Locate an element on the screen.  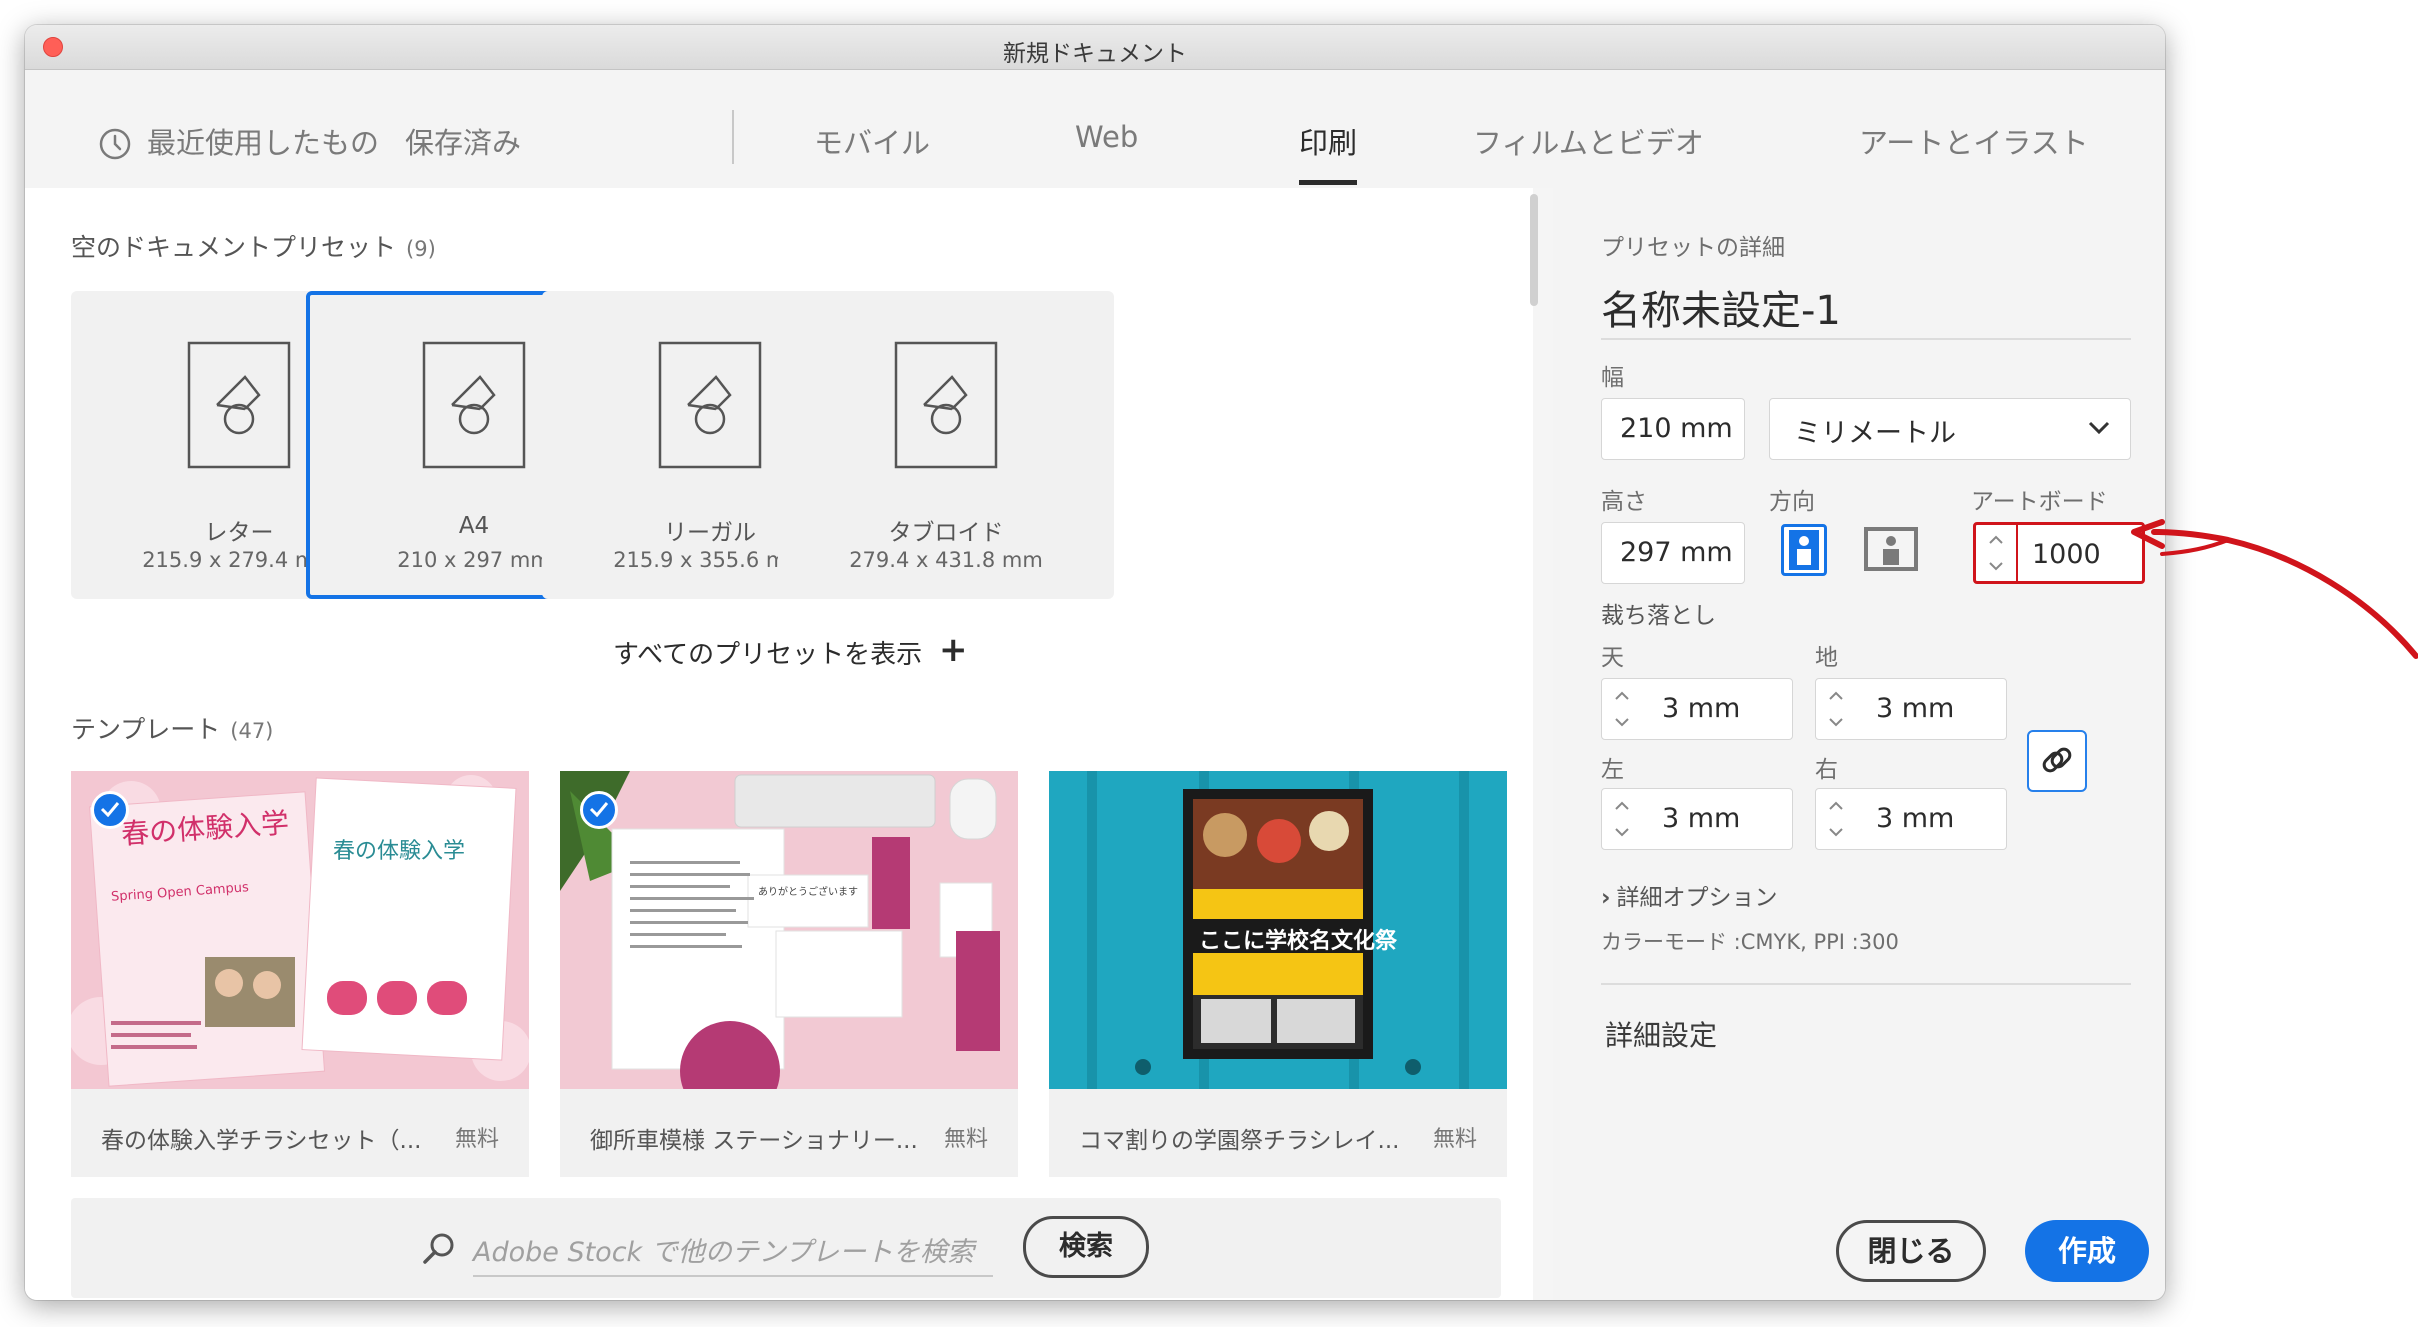
tab-saved: 保存済み is located at coordinates (463, 141).